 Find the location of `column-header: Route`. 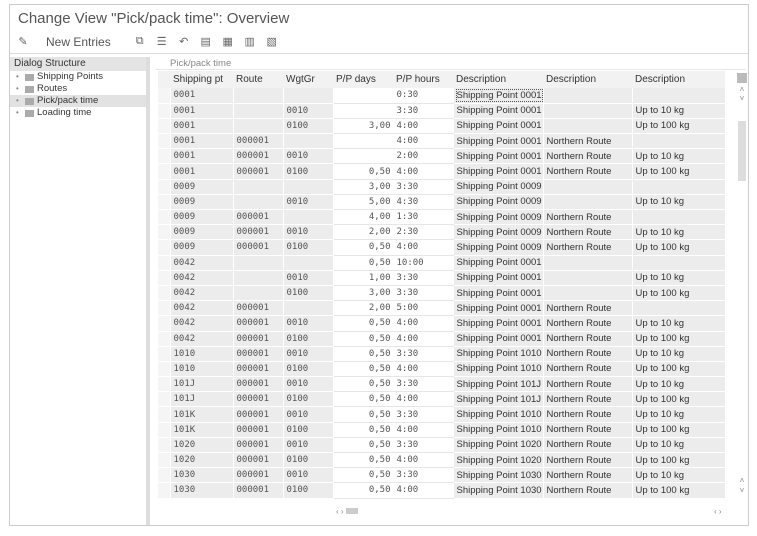

column-header: Route is located at coordinates (258, 79).